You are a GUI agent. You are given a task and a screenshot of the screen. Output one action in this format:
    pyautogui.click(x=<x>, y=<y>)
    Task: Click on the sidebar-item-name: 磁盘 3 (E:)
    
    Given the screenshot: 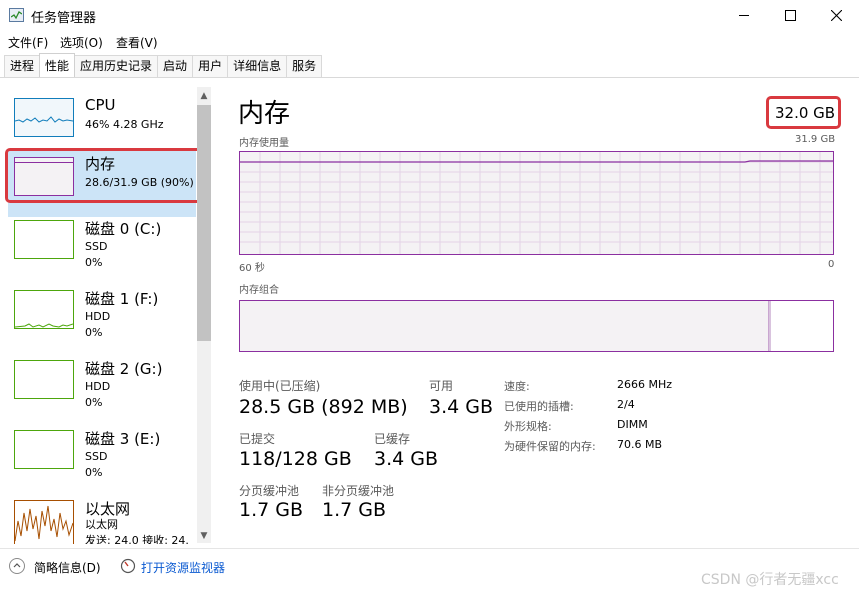 What is the action you would take?
    pyautogui.click(x=123, y=439)
    